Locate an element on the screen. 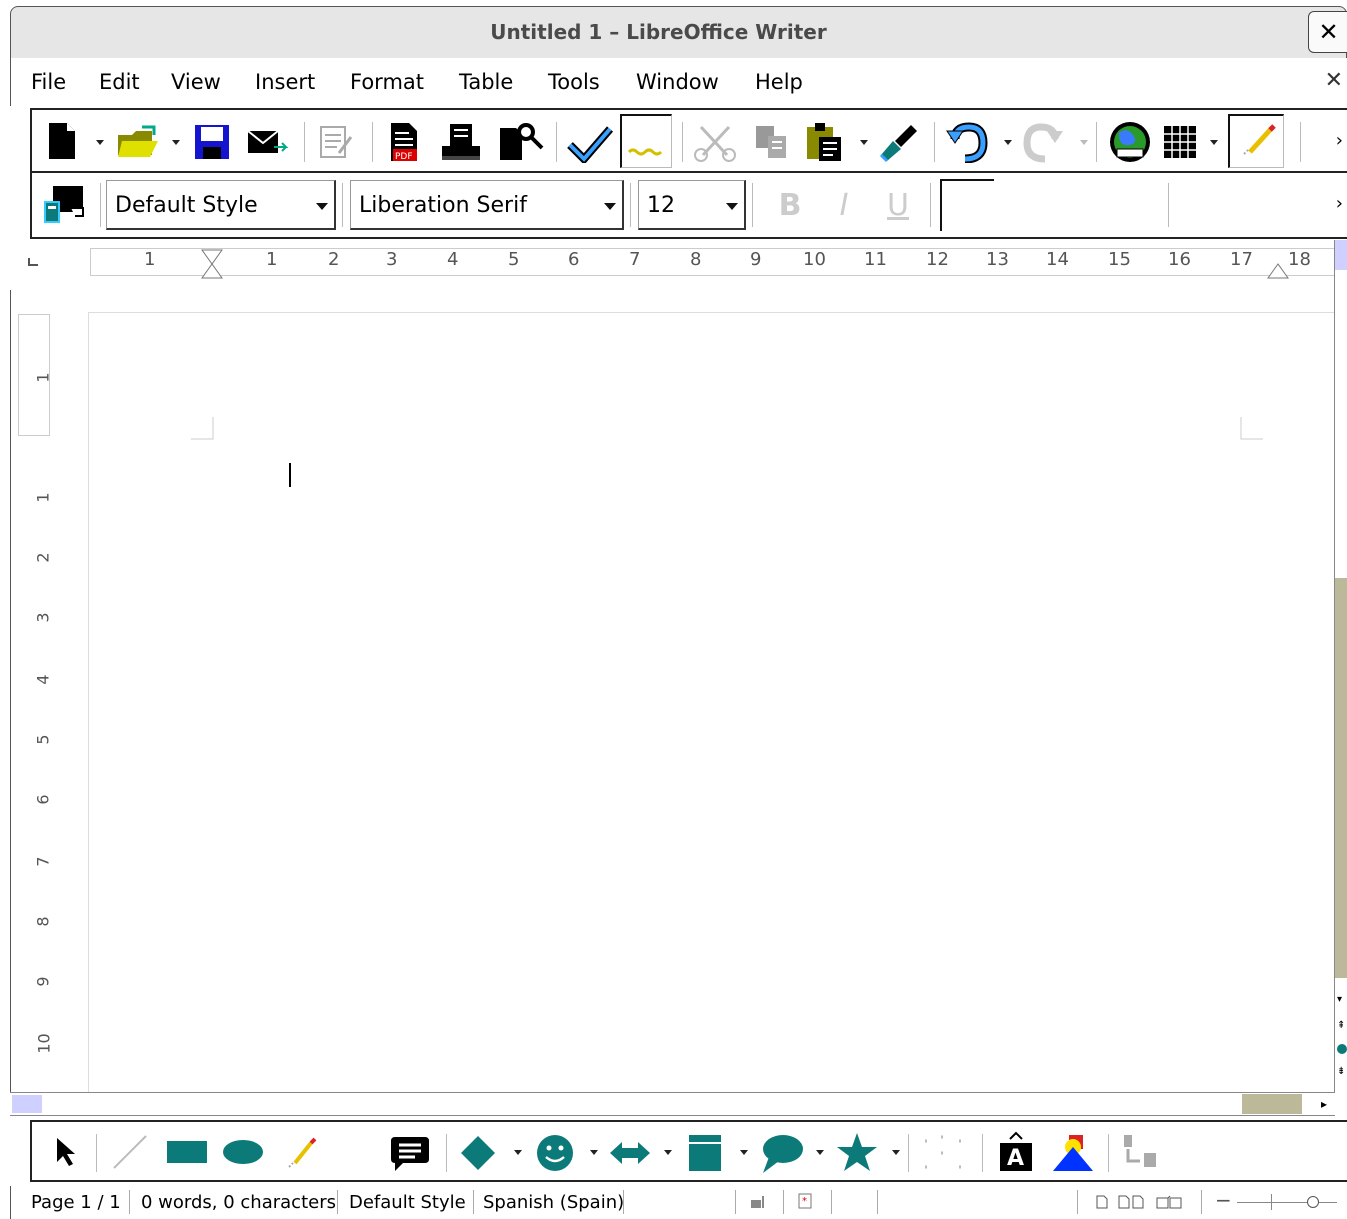 Image resolution: width=1347 pixels, height=1219 pixels. table-dropdown-arrow is located at coordinates (1214, 142).